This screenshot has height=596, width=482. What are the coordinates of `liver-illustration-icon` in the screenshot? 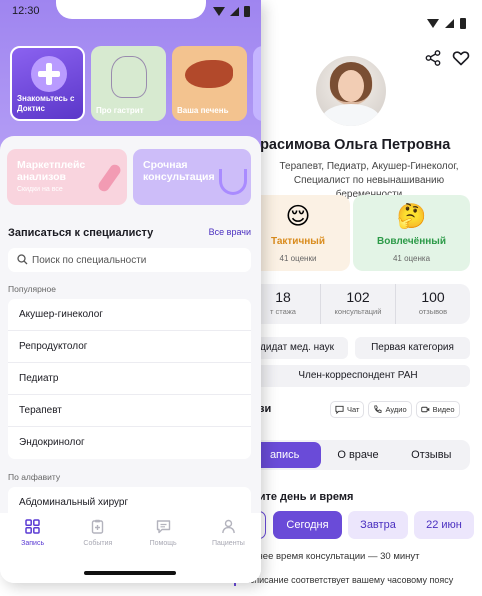 It's located at (209, 74).